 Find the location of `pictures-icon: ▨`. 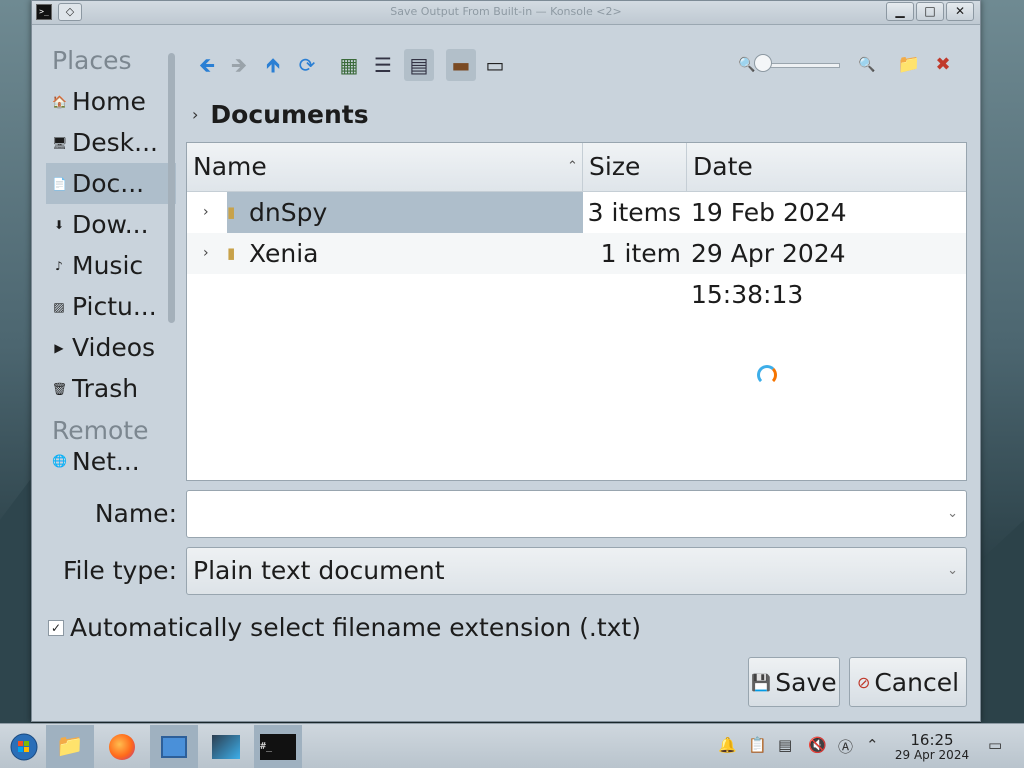

pictures-icon: ▨ is located at coordinates (59, 306).